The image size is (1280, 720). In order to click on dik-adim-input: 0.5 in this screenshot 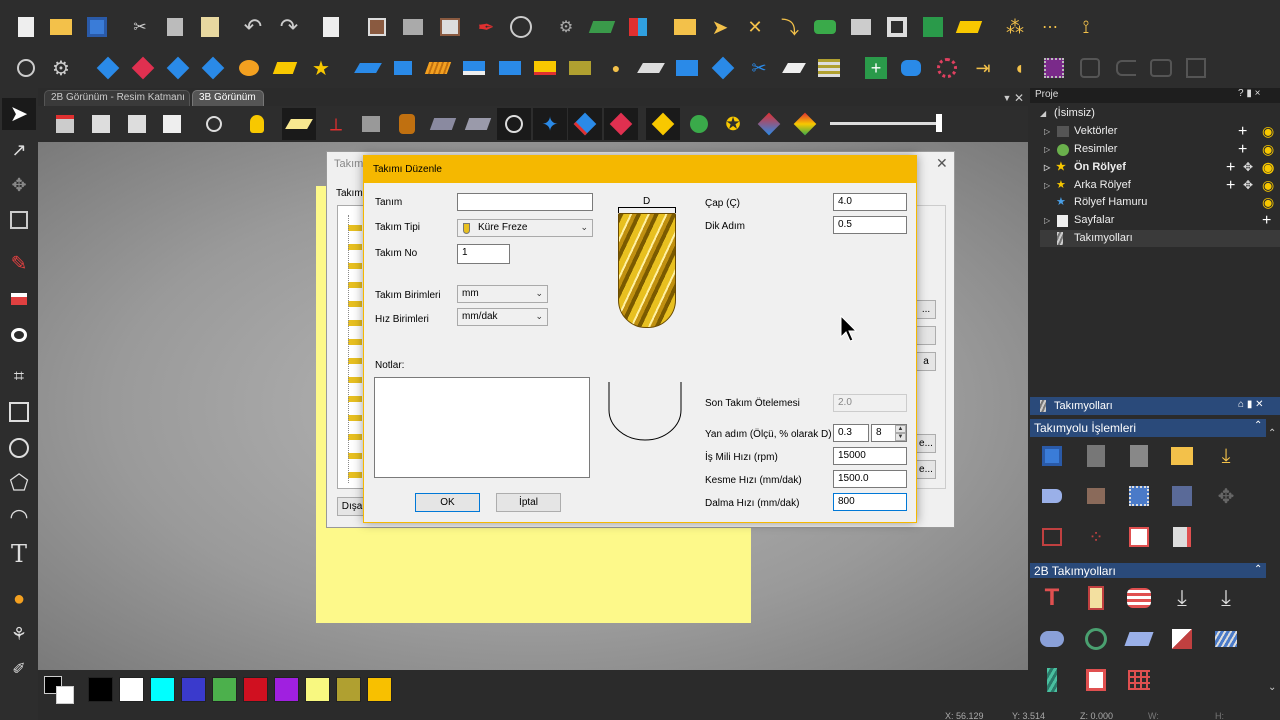, I will do `click(870, 225)`.